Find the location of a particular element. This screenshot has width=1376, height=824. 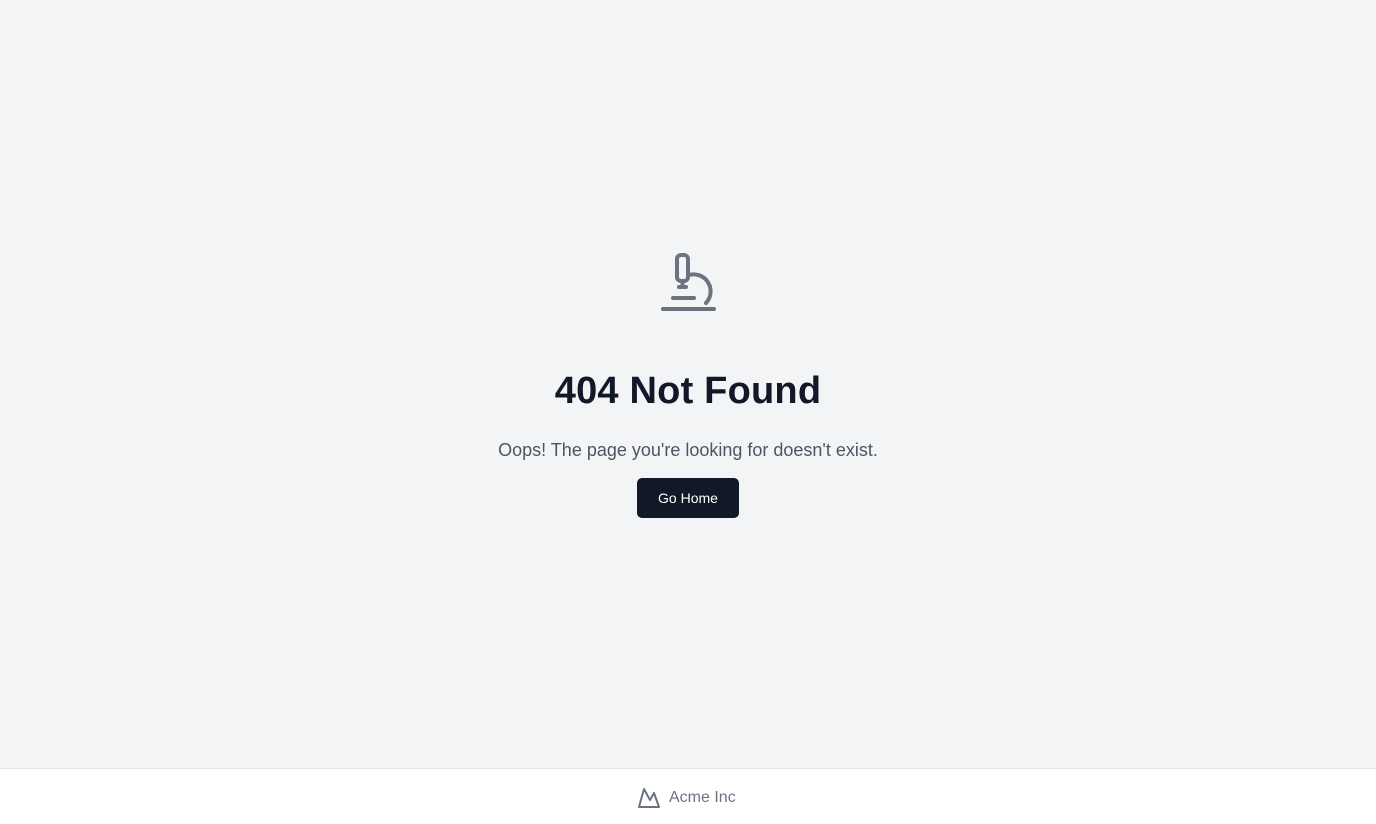

go-home-button: Go Home is located at coordinates (688, 498).